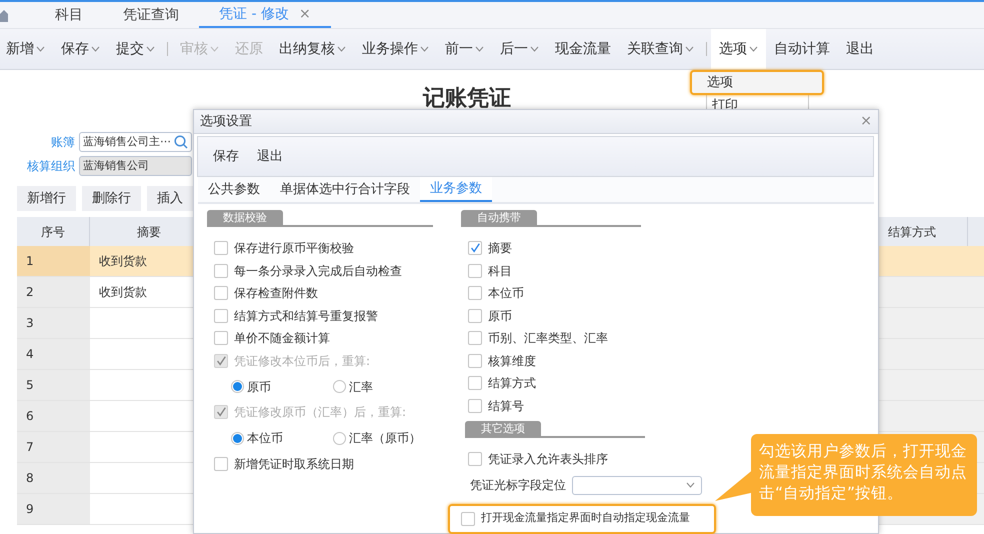  I want to click on checkbox-label: 原币, so click(500, 316).